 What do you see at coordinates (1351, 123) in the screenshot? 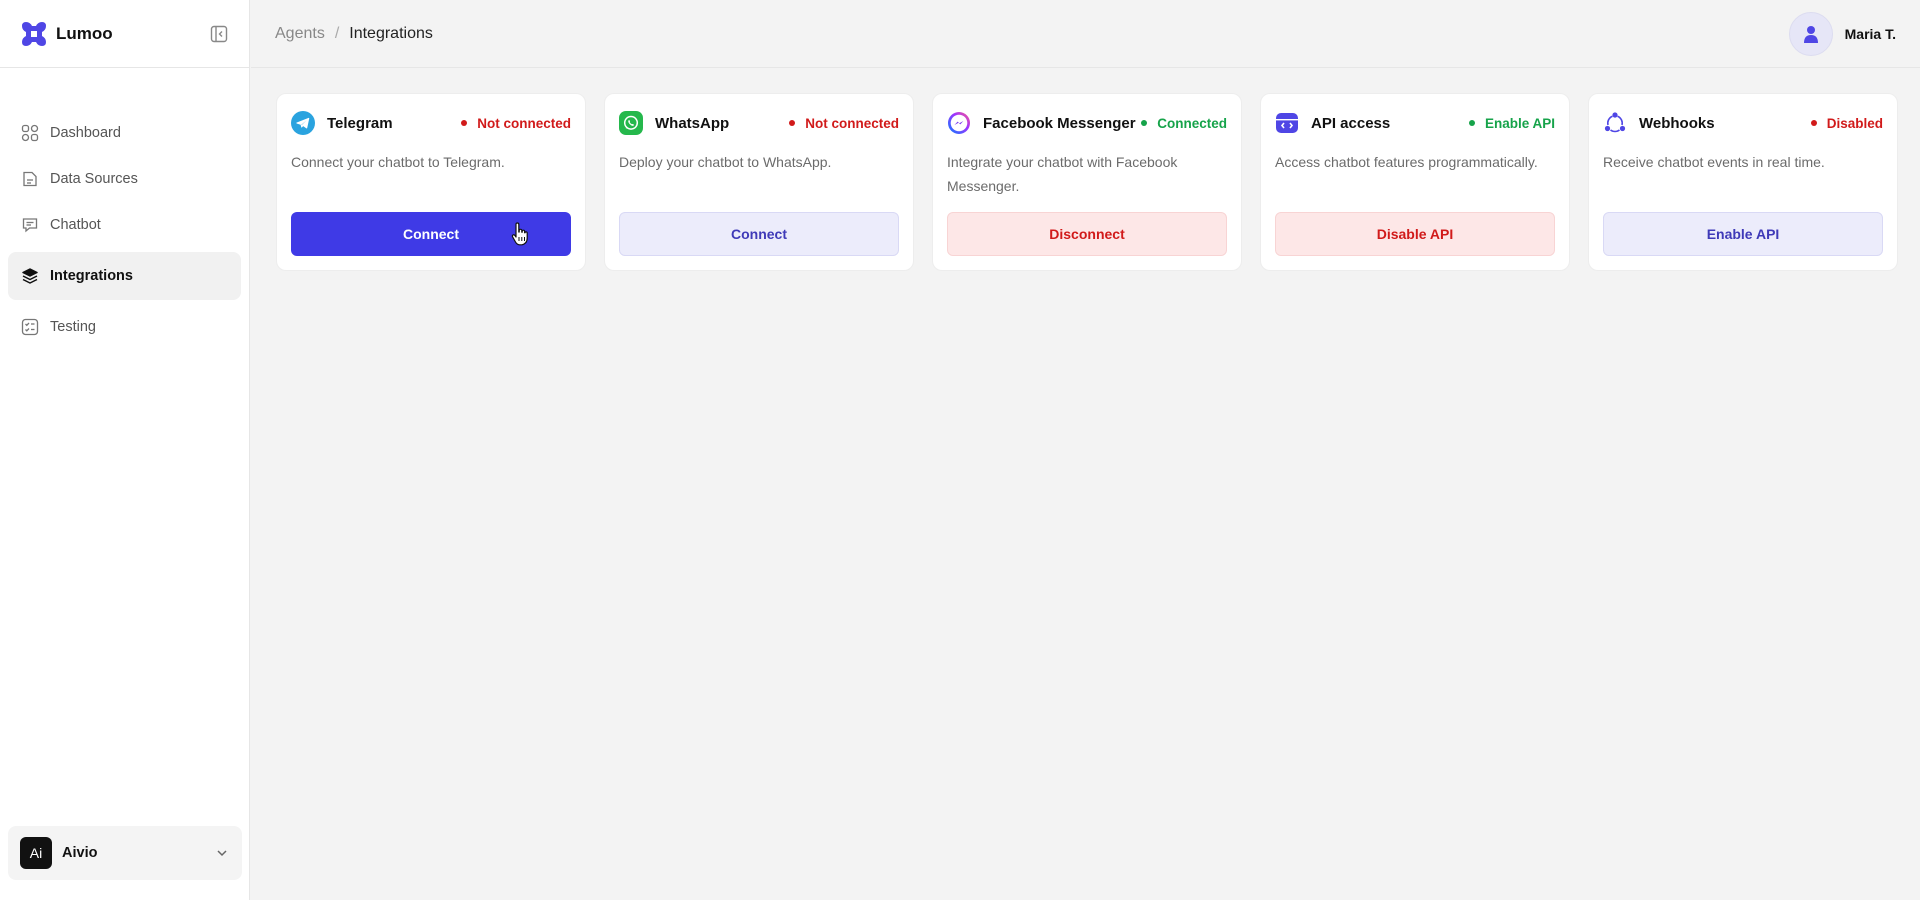
I see `integration-title: API access` at bounding box center [1351, 123].